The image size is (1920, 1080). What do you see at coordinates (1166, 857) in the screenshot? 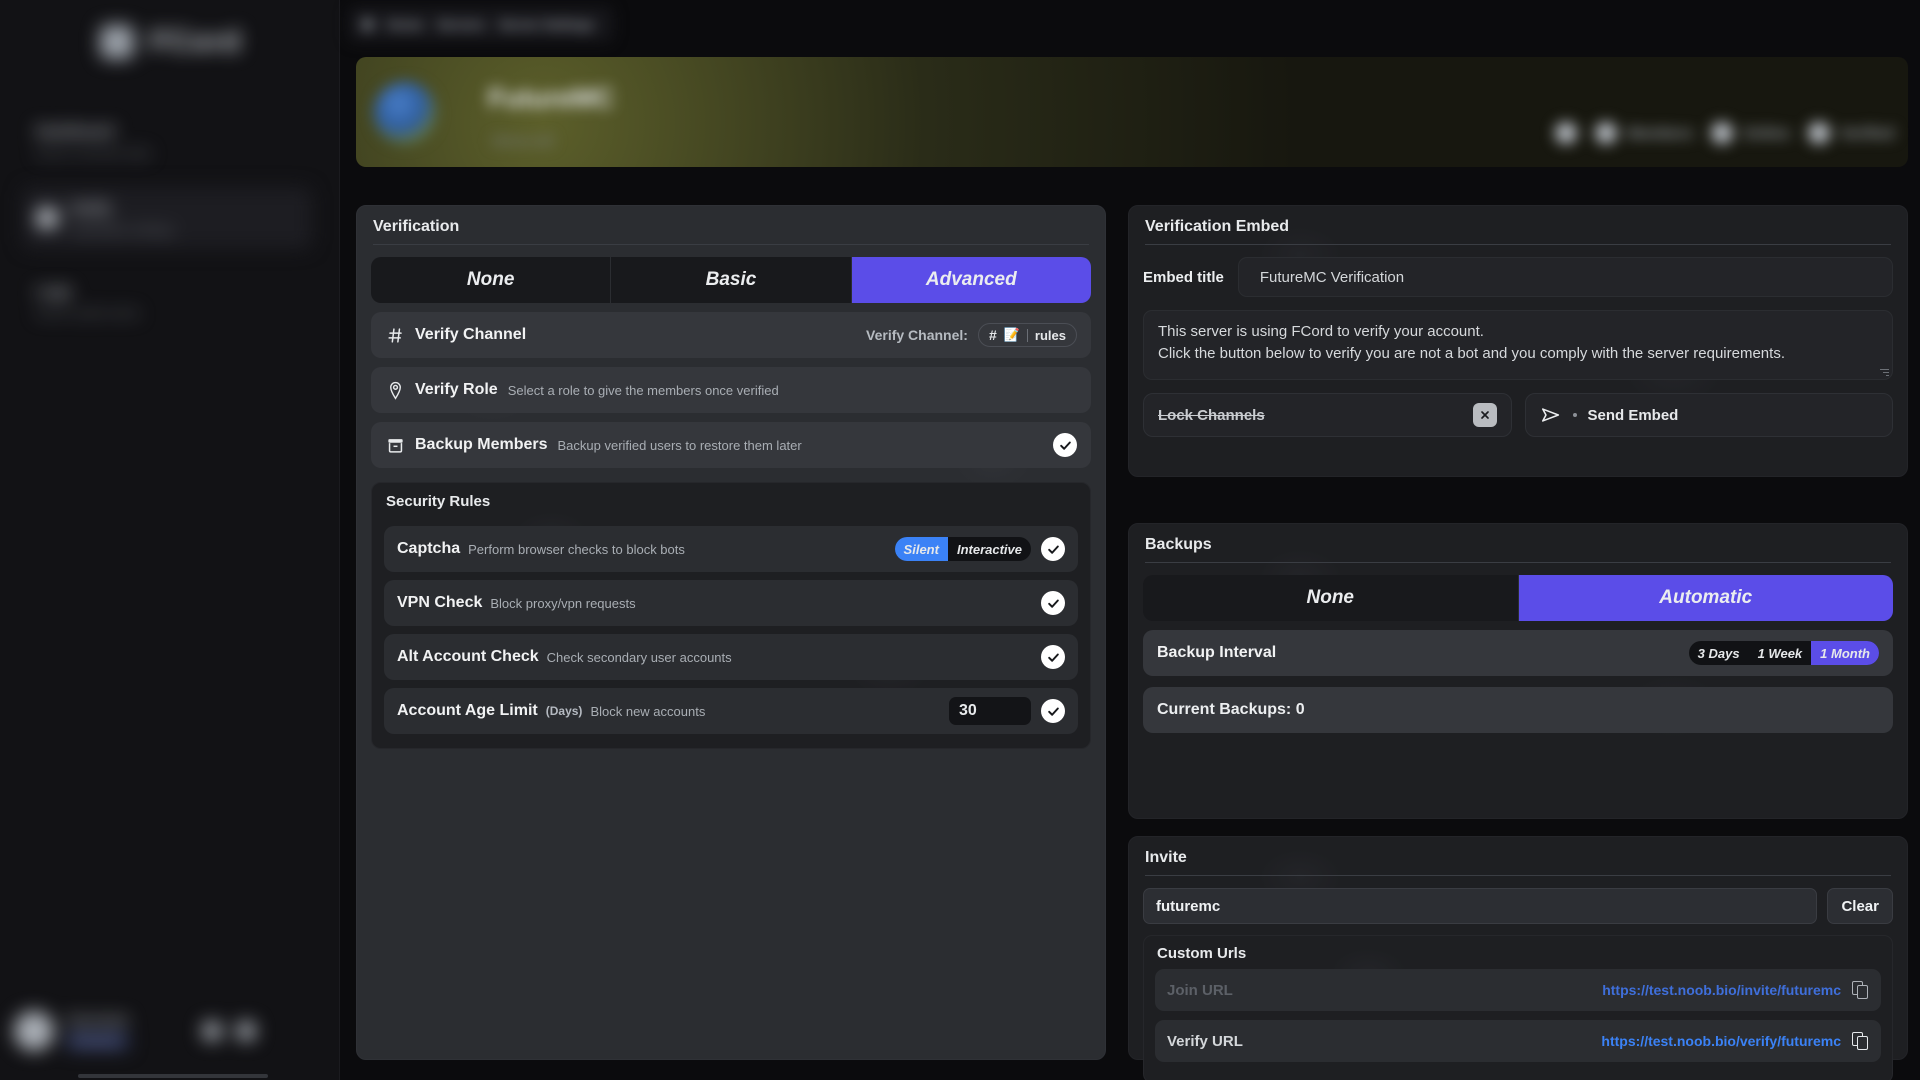
I see `section-title-invite: Invite` at bounding box center [1166, 857].